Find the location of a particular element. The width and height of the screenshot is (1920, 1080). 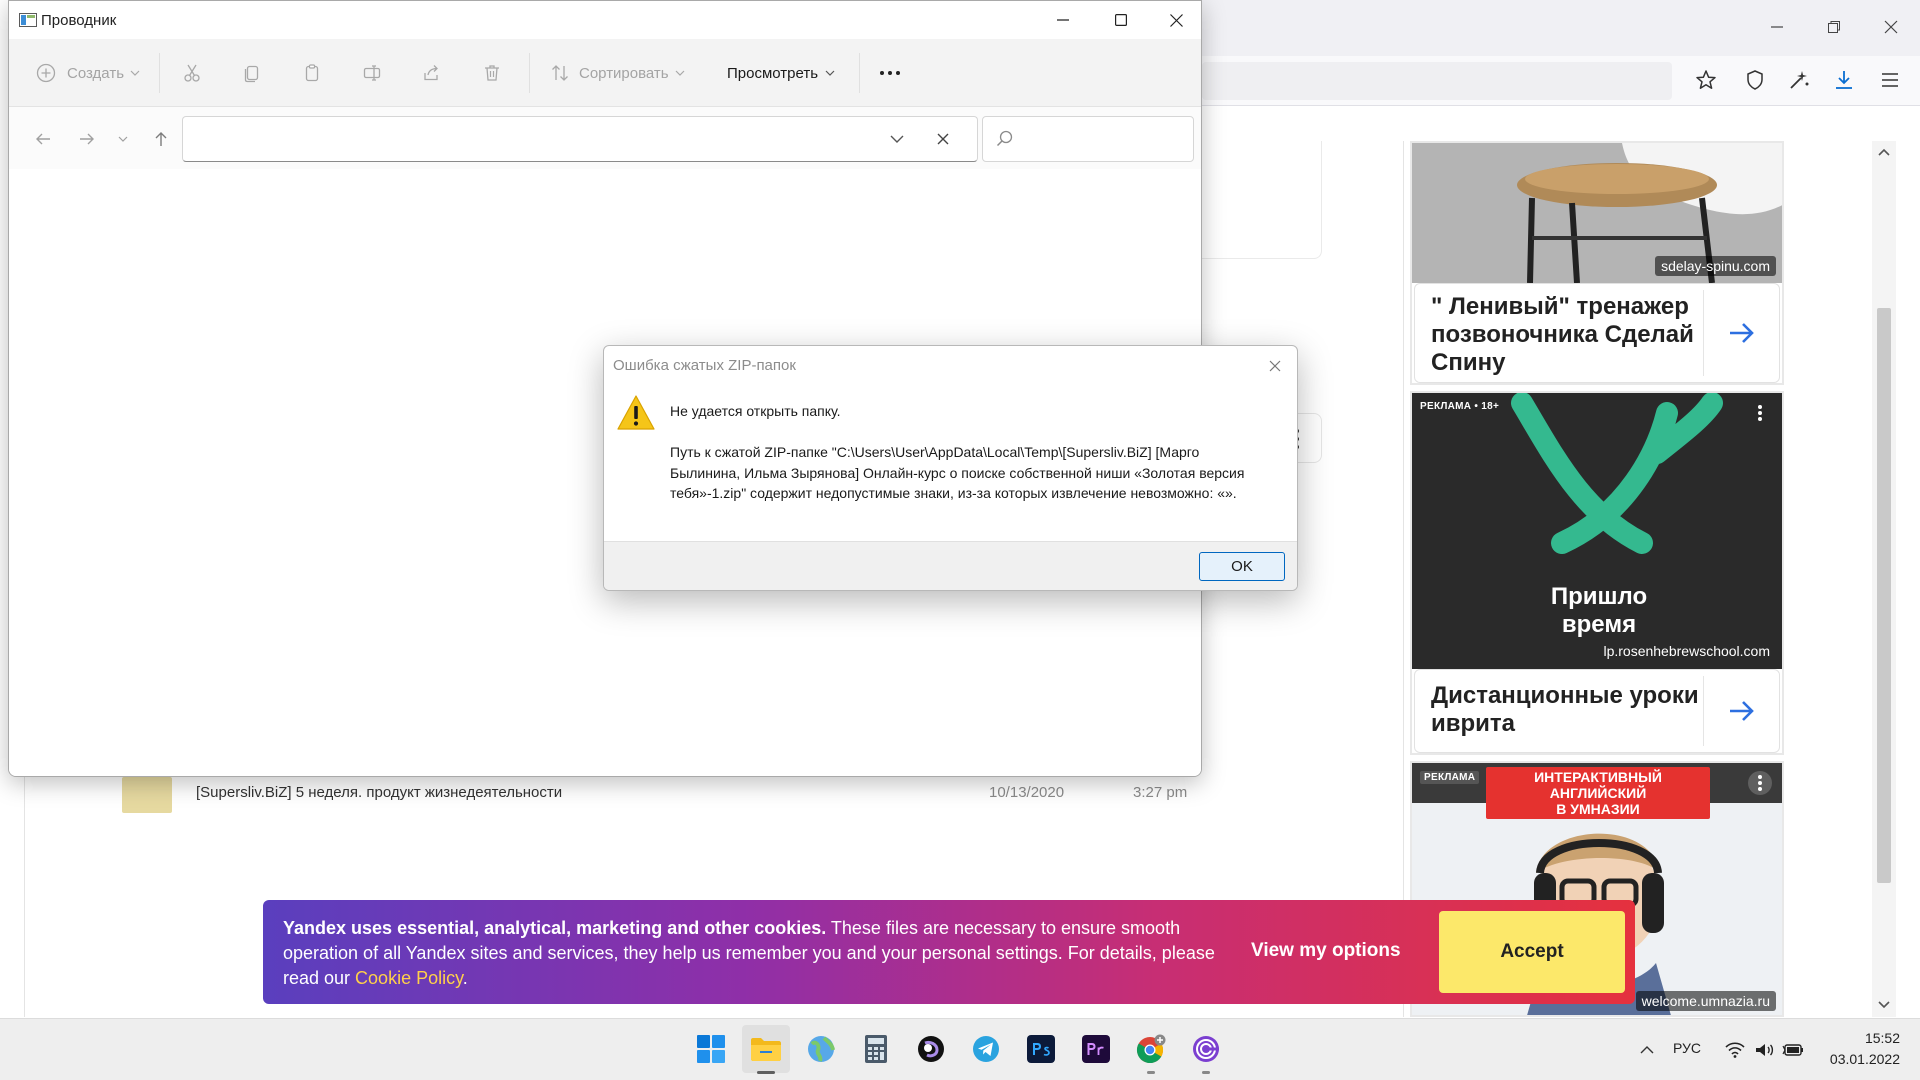

arrow-up-icon is located at coordinates (161, 139).